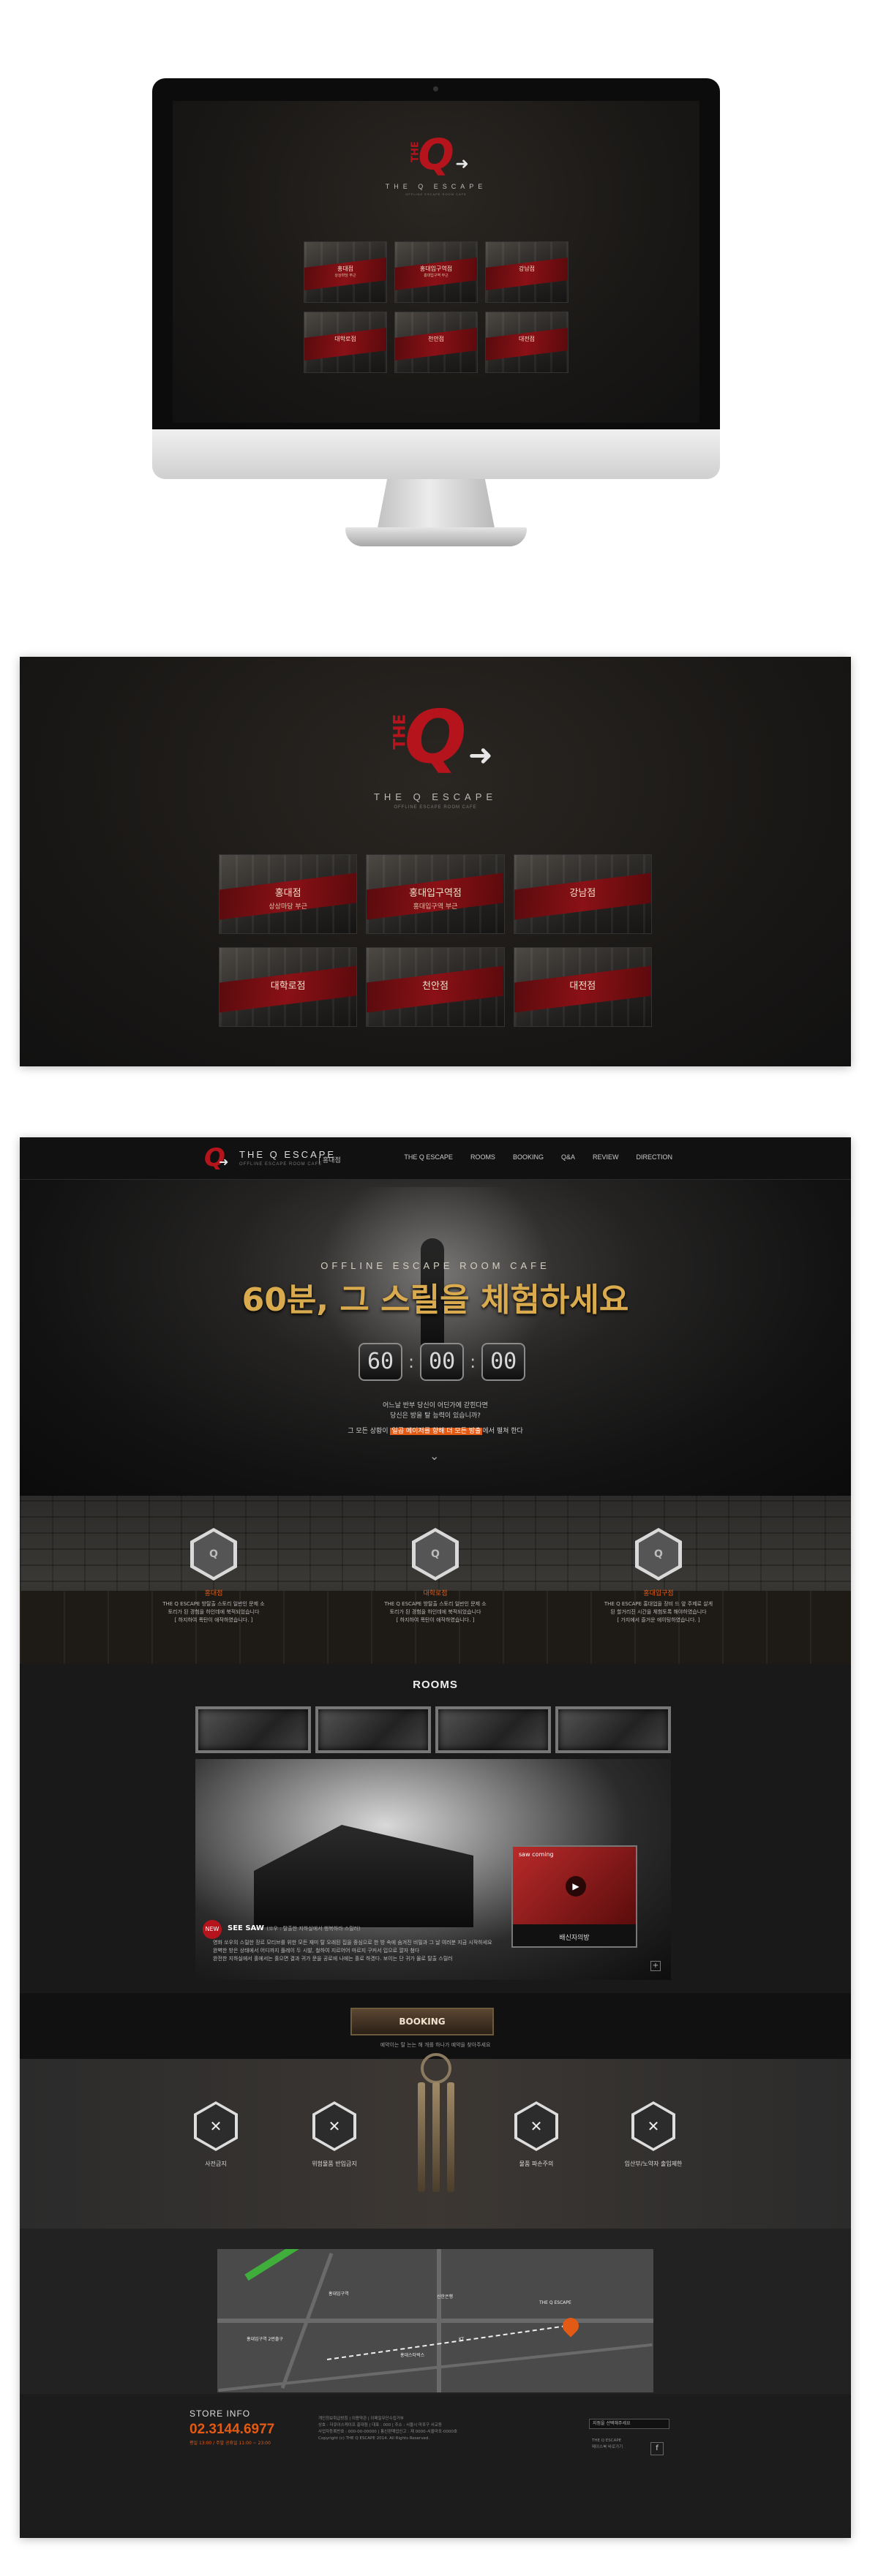  What do you see at coordinates (433, 1729) in the screenshot?
I see `room-thumbnails` at bounding box center [433, 1729].